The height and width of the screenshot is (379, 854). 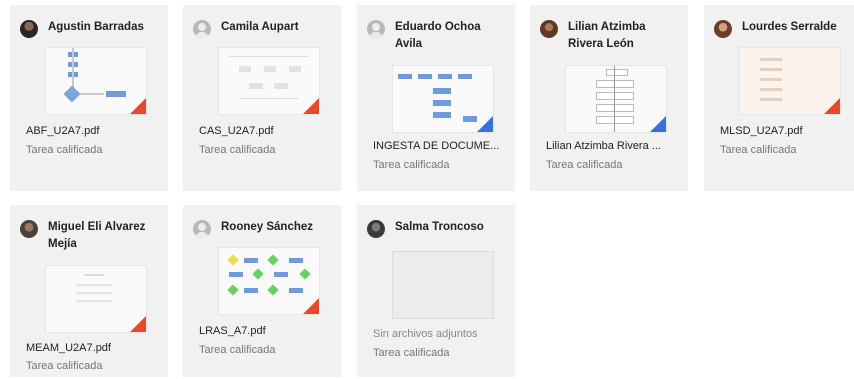 I want to click on no-attachments-text: Sin archivos adjuntos, so click(x=425, y=334).